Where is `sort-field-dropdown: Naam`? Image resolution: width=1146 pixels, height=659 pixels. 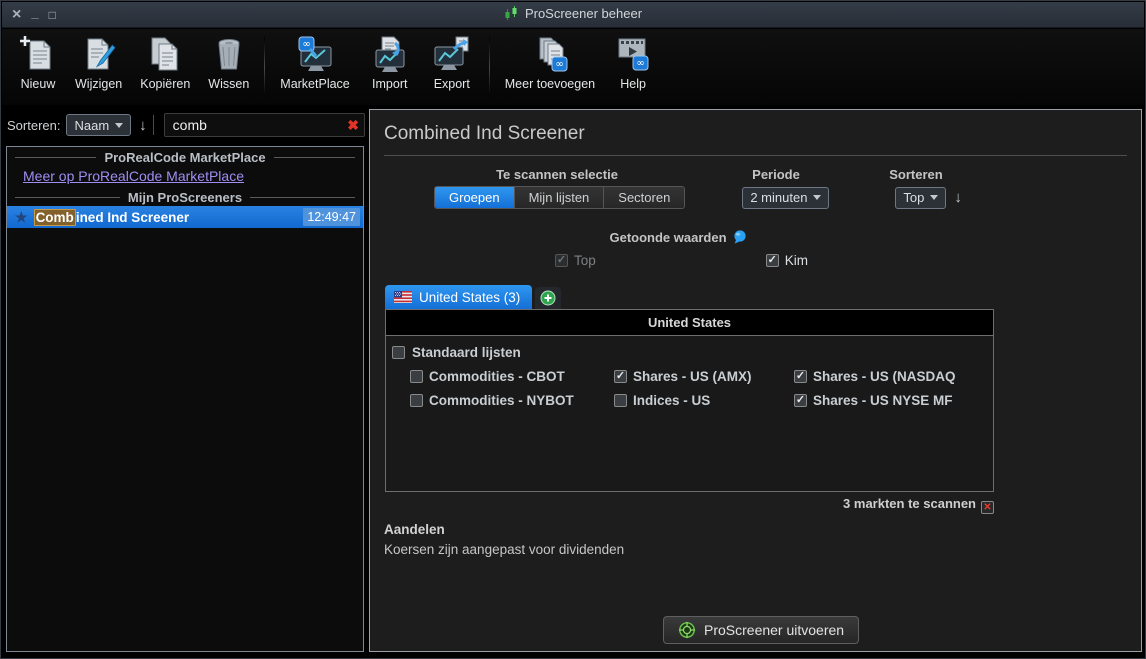
sort-field-dropdown: Naam is located at coordinates (99, 125).